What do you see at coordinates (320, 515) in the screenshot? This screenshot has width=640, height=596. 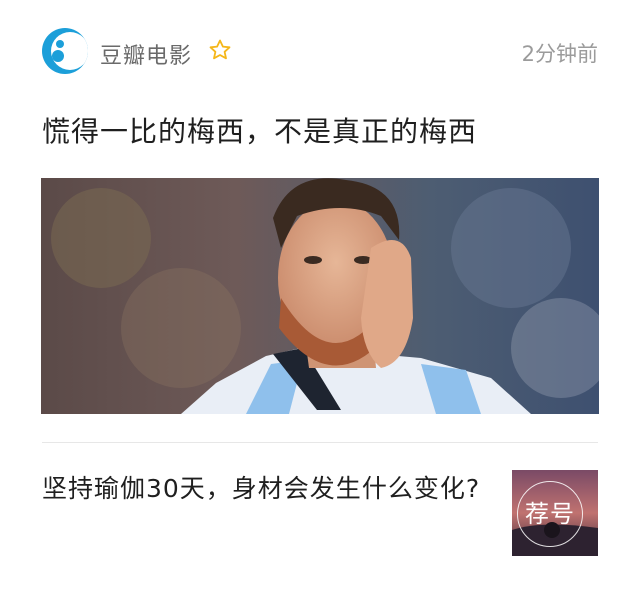 I see `related-article: 坚持瑜伽30天，身材会发生什么变化? 荐号` at bounding box center [320, 515].